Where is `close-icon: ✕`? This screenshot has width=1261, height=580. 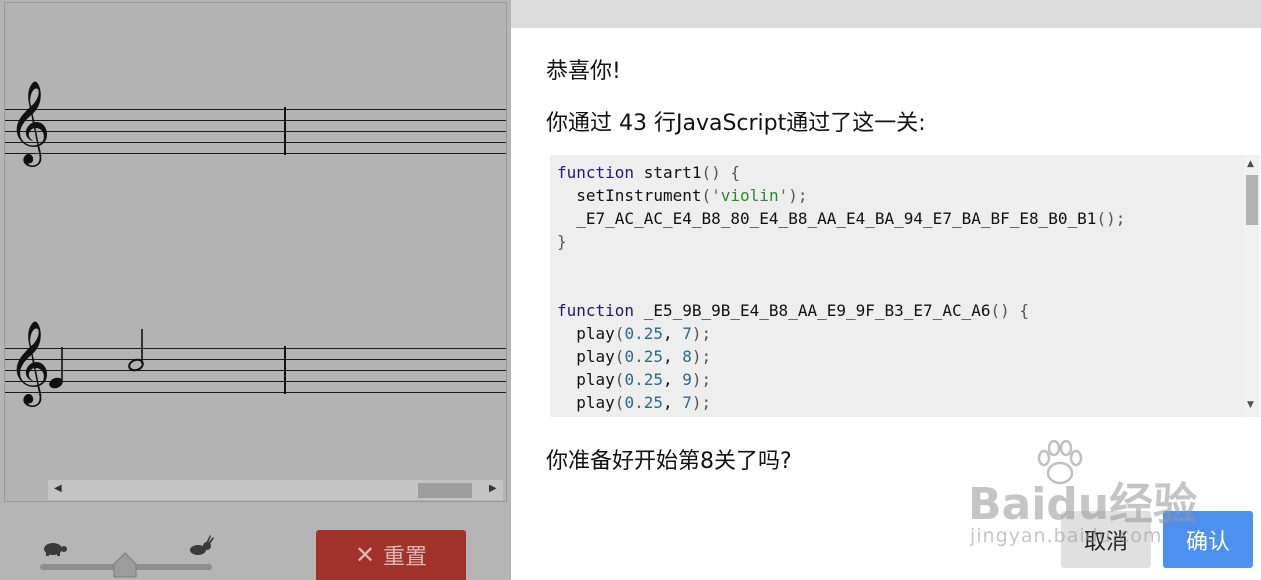 close-icon: ✕ is located at coordinates (365, 555).